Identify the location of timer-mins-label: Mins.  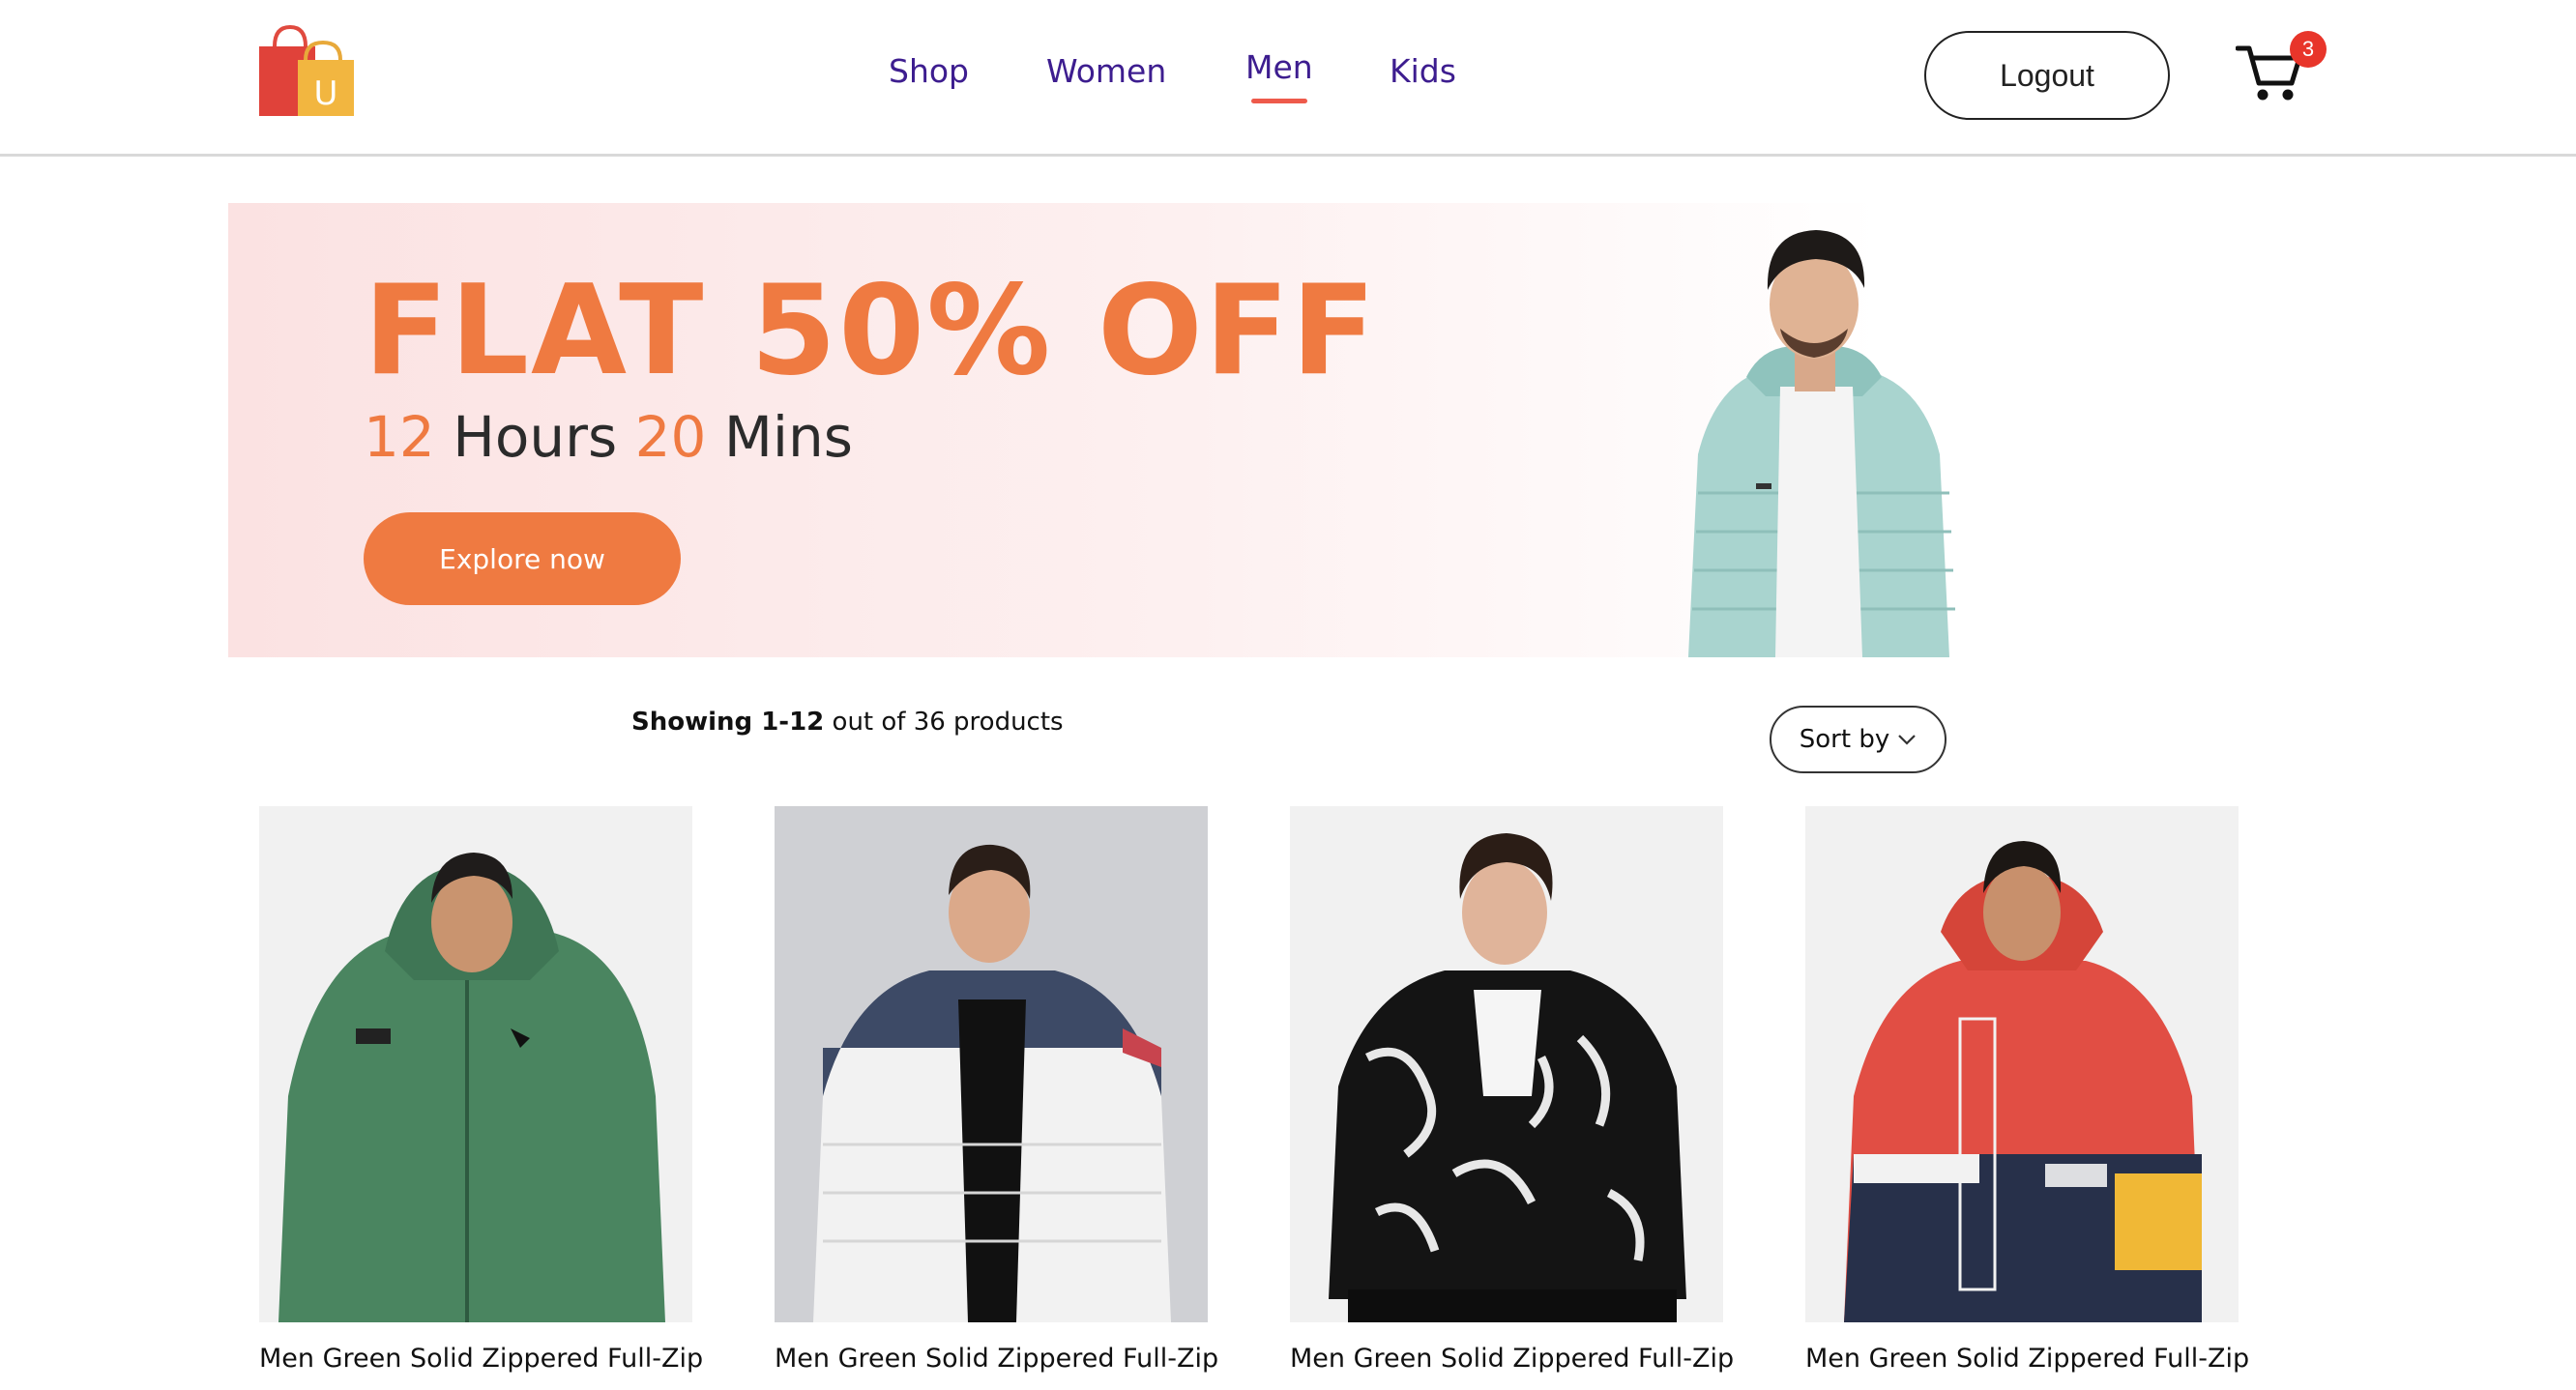
(788, 437).